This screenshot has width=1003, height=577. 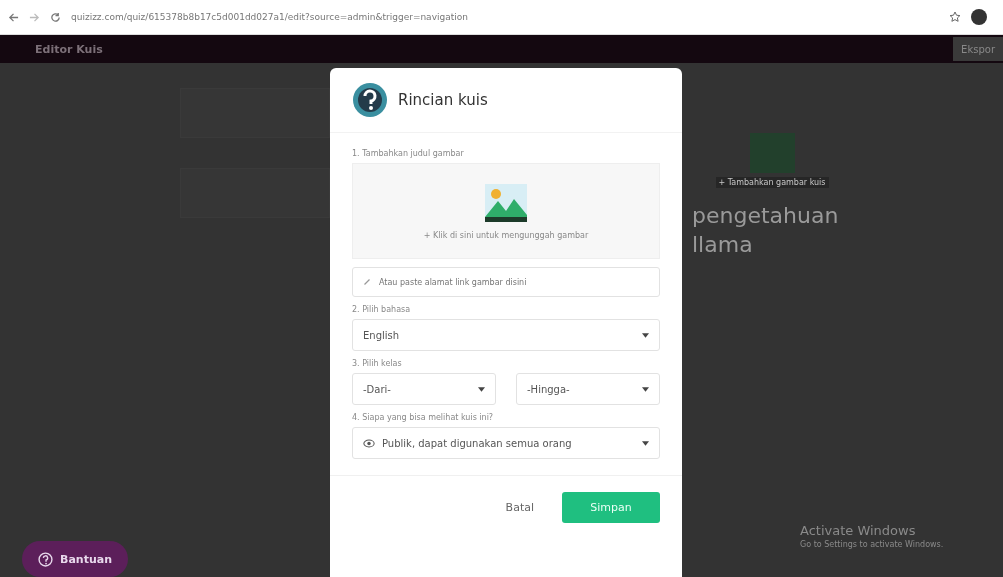 What do you see at coordinates (13, 17) in the screenshot?
I see `back-icon` at bounding box center [13, 17].